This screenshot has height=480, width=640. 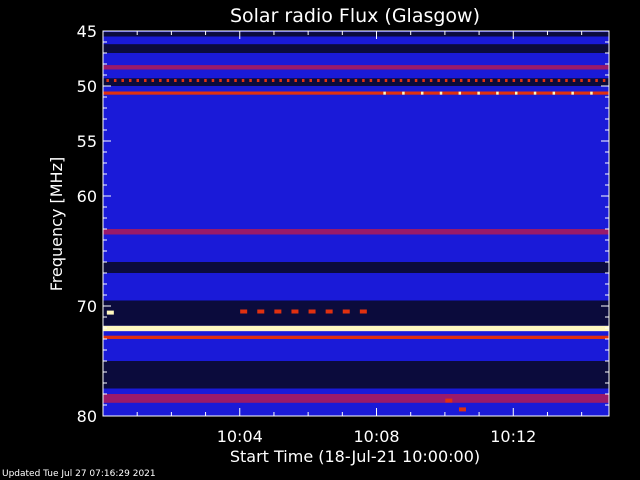 I want to click on x-tick-label: 10:08, so click(x=376, y=436).